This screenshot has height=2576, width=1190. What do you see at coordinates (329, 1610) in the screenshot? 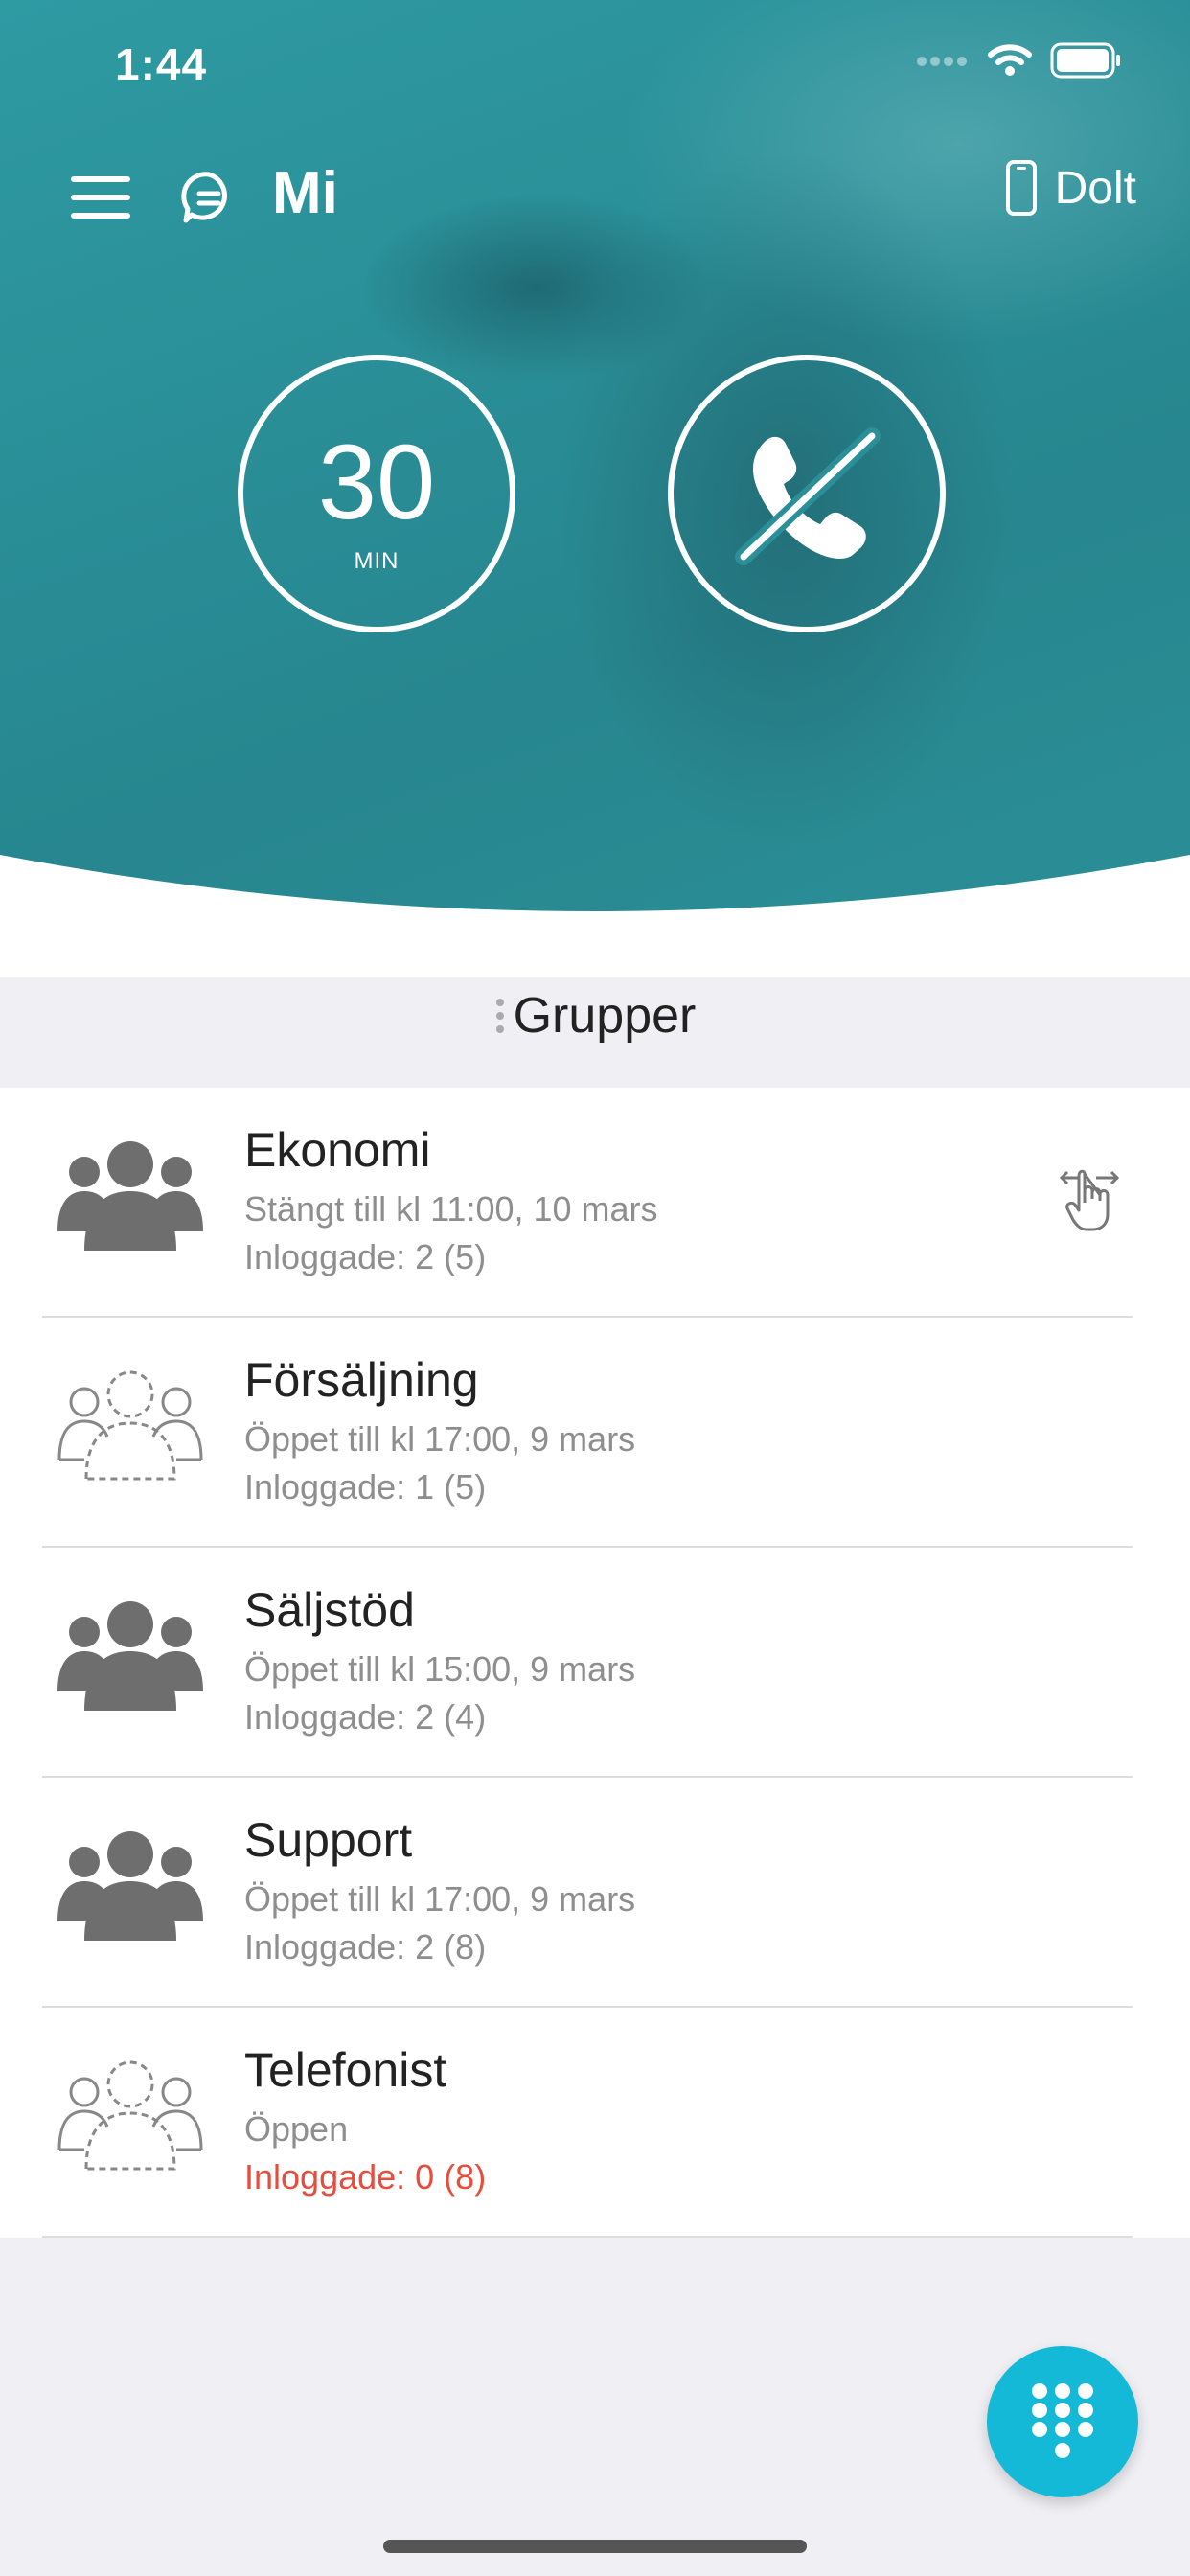
I see `group-name: Säljstöd` at bounding box center [329, 1610].